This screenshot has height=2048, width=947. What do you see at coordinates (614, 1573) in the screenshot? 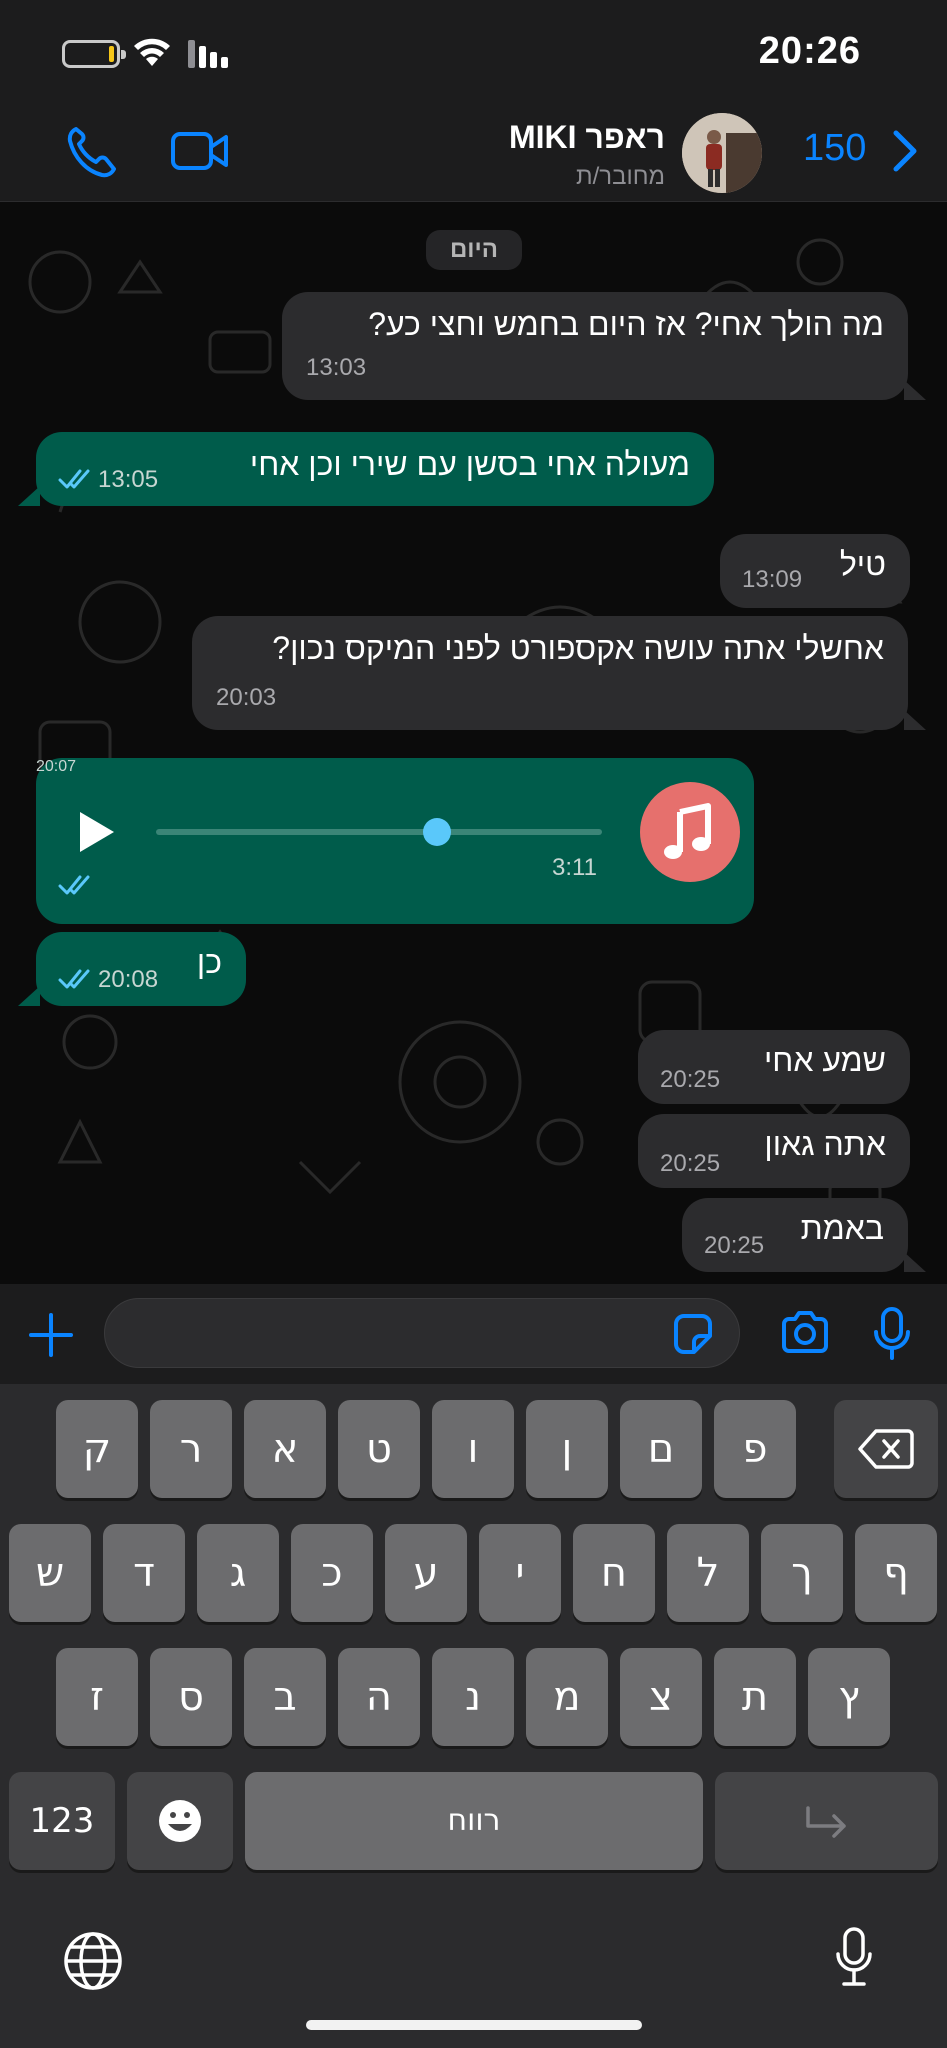
I see `key: ח` at bounding box center [614, 1573].